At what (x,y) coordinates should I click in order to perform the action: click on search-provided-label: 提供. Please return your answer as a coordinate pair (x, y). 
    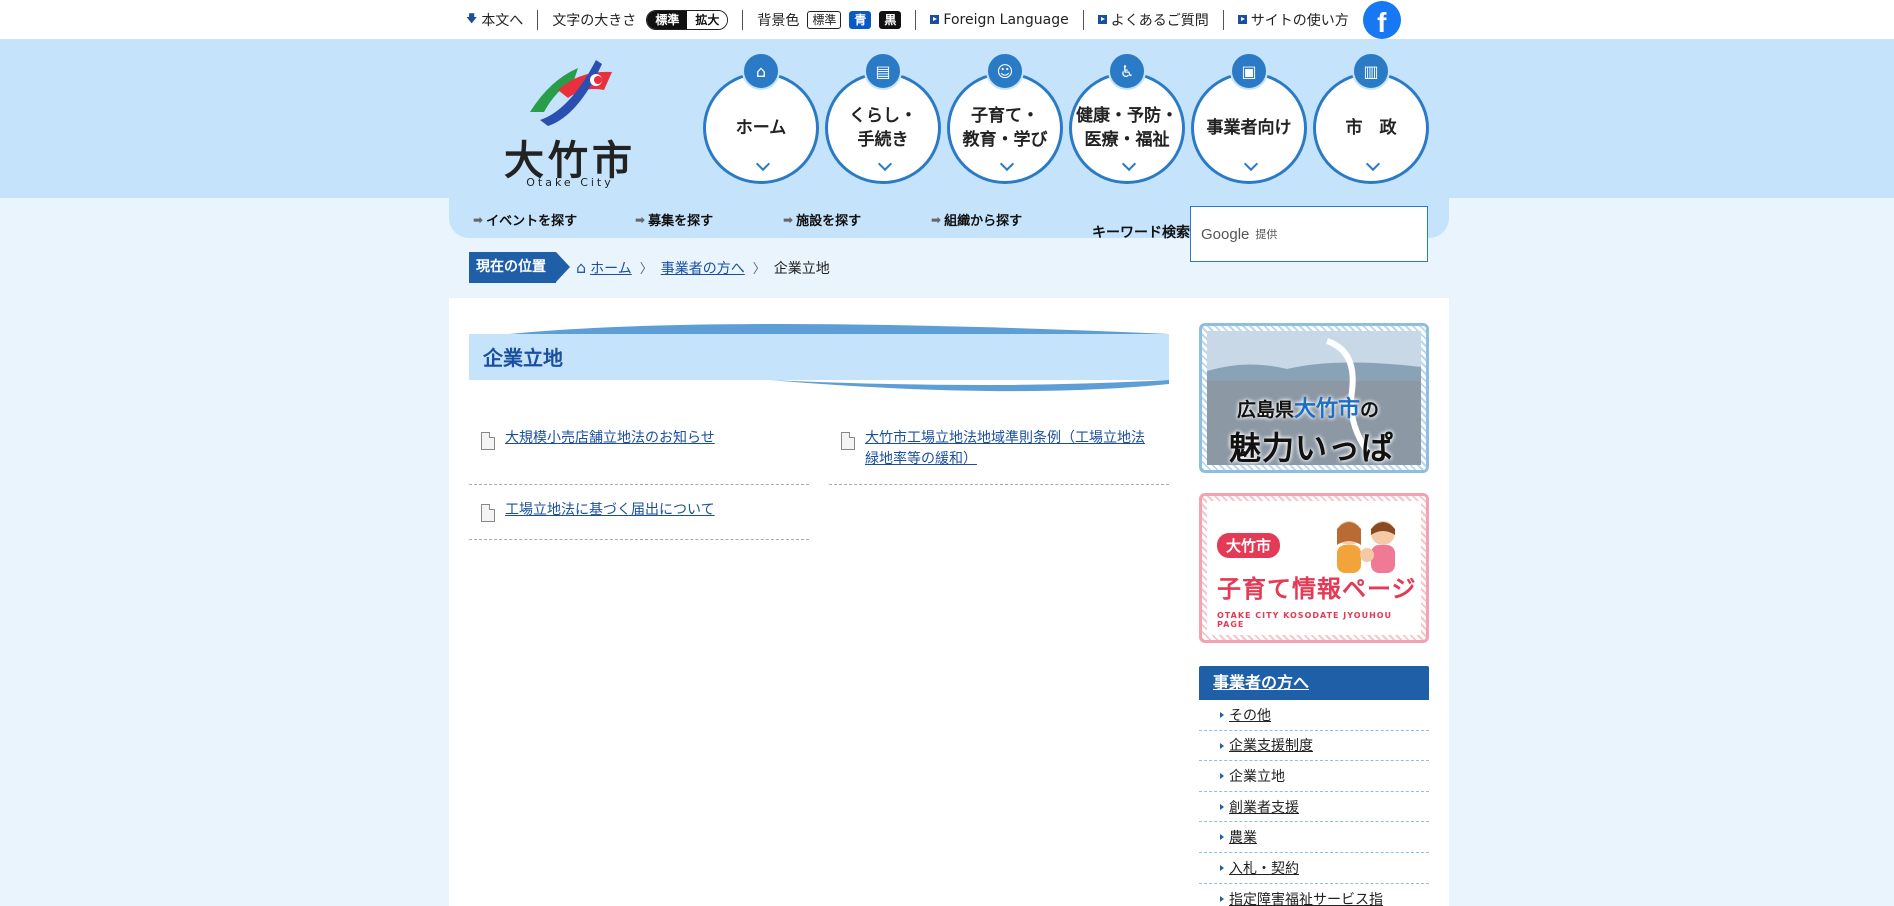
    Looking at the image, I should click on (1266, 234).